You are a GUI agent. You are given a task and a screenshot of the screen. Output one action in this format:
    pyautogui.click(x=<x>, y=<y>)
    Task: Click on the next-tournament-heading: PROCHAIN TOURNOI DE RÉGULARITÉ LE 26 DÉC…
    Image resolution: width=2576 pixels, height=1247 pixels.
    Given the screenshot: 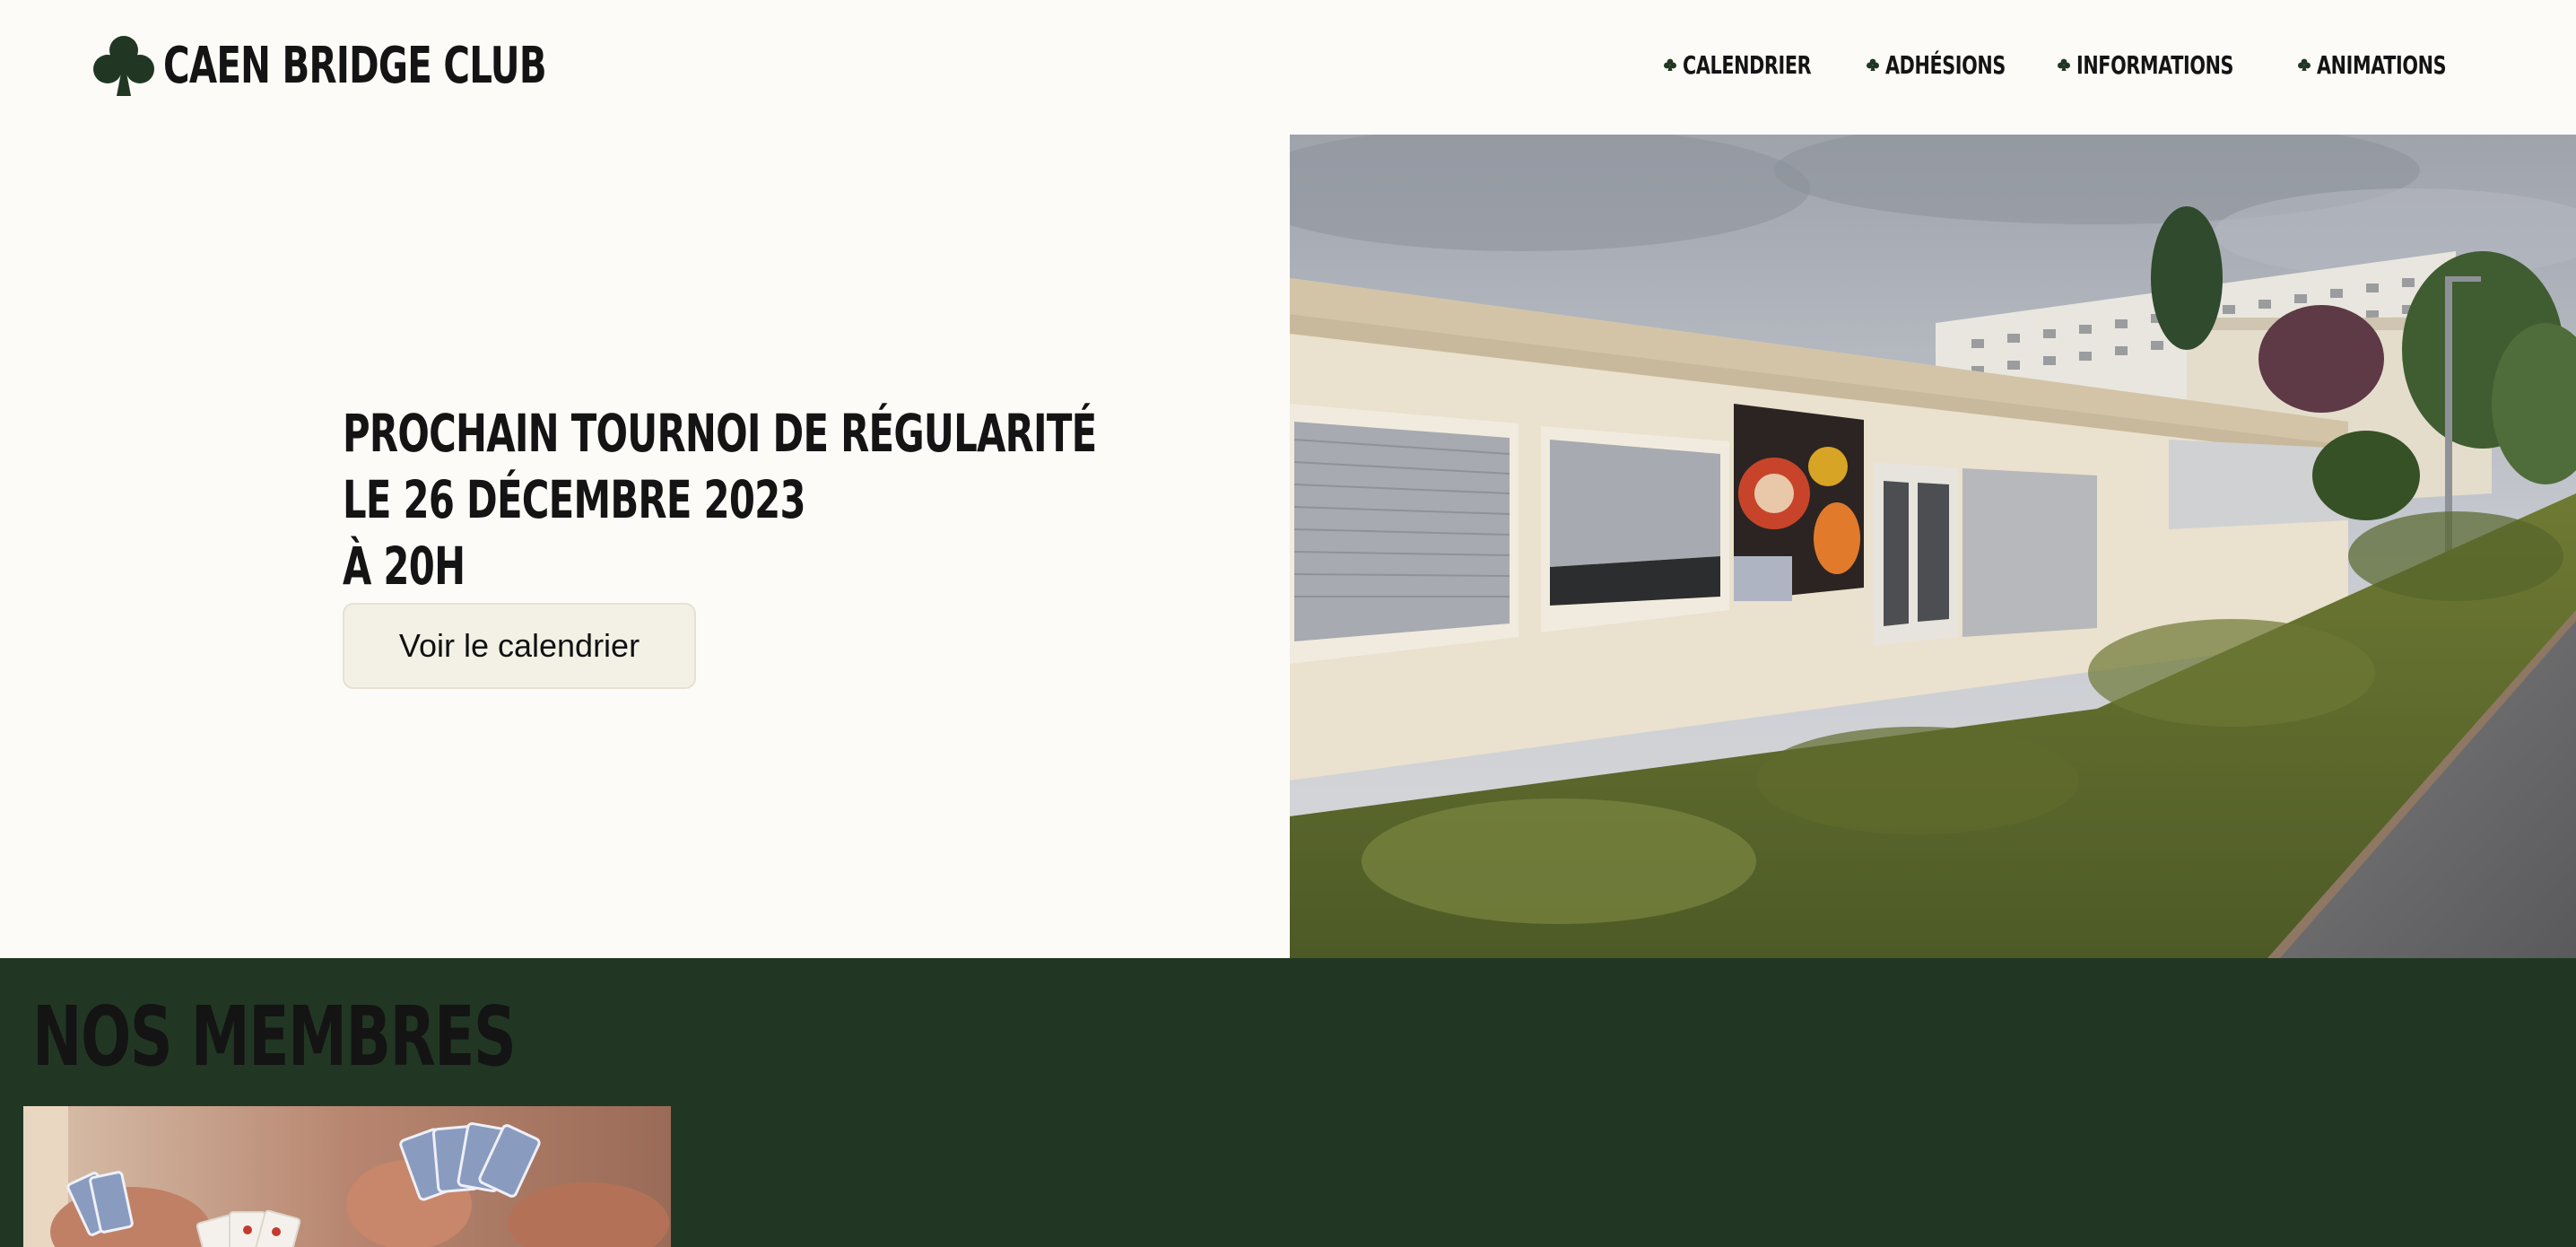 What is the action you would take?
    pyautogui.click(x=866, y=499)
    